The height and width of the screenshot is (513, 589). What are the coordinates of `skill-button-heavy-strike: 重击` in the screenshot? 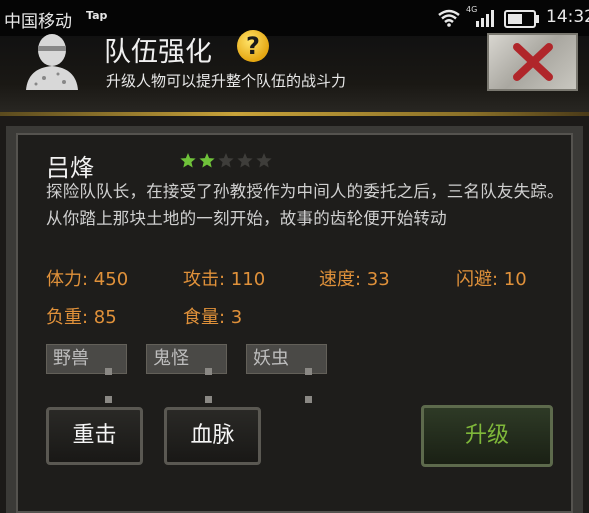 It's located at (94, 436).